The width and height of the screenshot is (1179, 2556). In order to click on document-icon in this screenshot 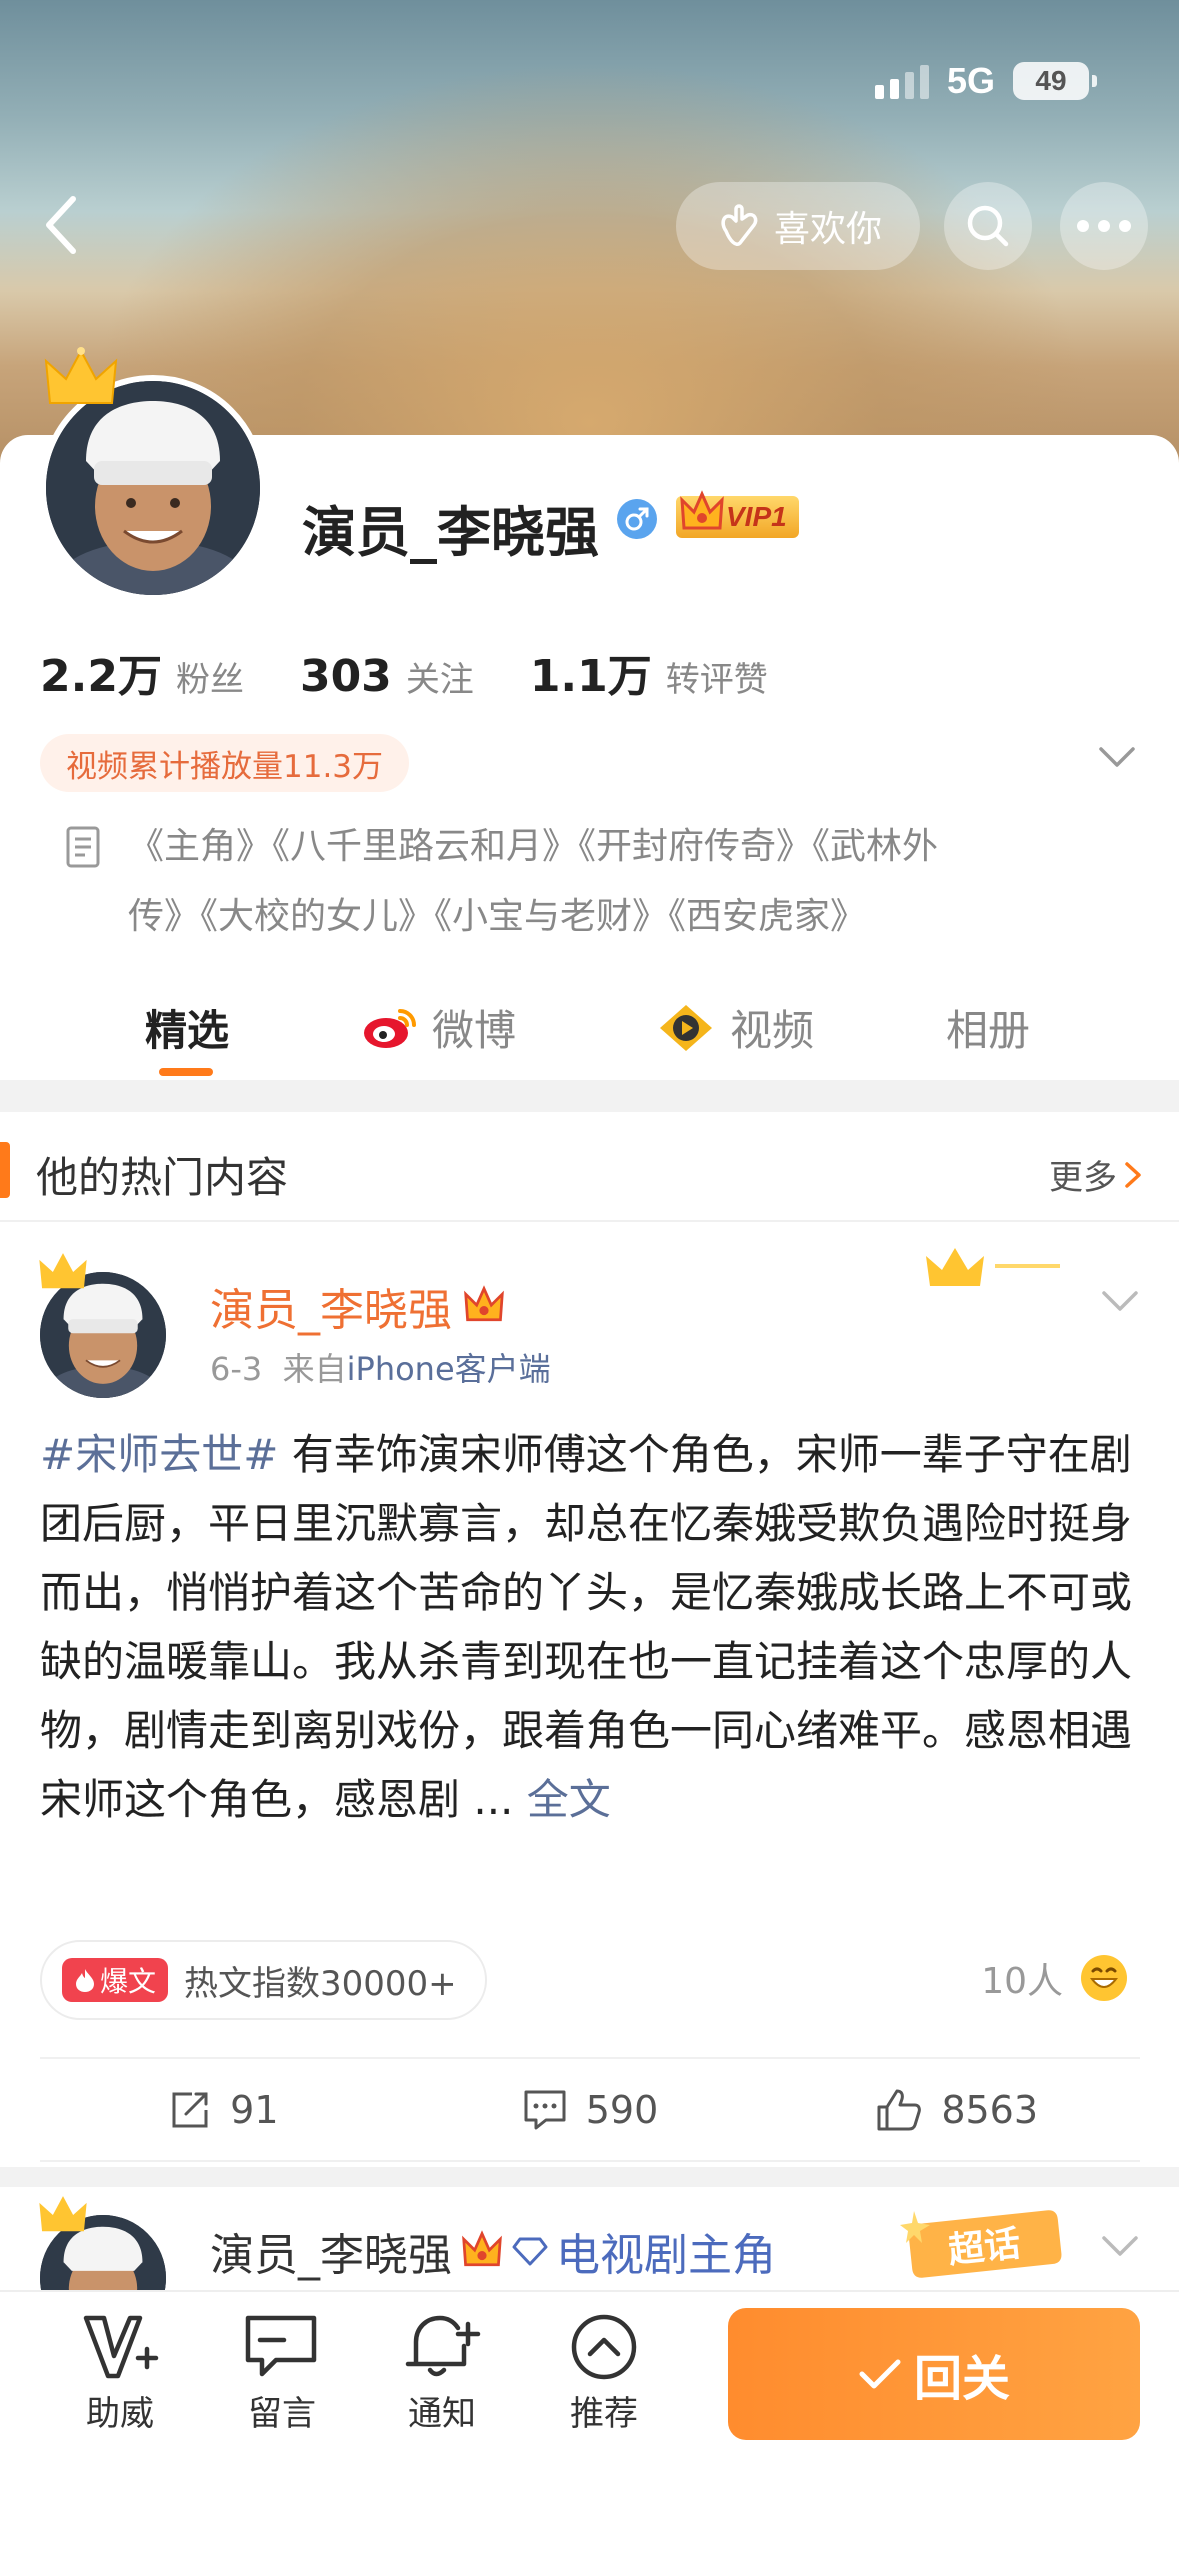, I will do `click(83, 847)`.